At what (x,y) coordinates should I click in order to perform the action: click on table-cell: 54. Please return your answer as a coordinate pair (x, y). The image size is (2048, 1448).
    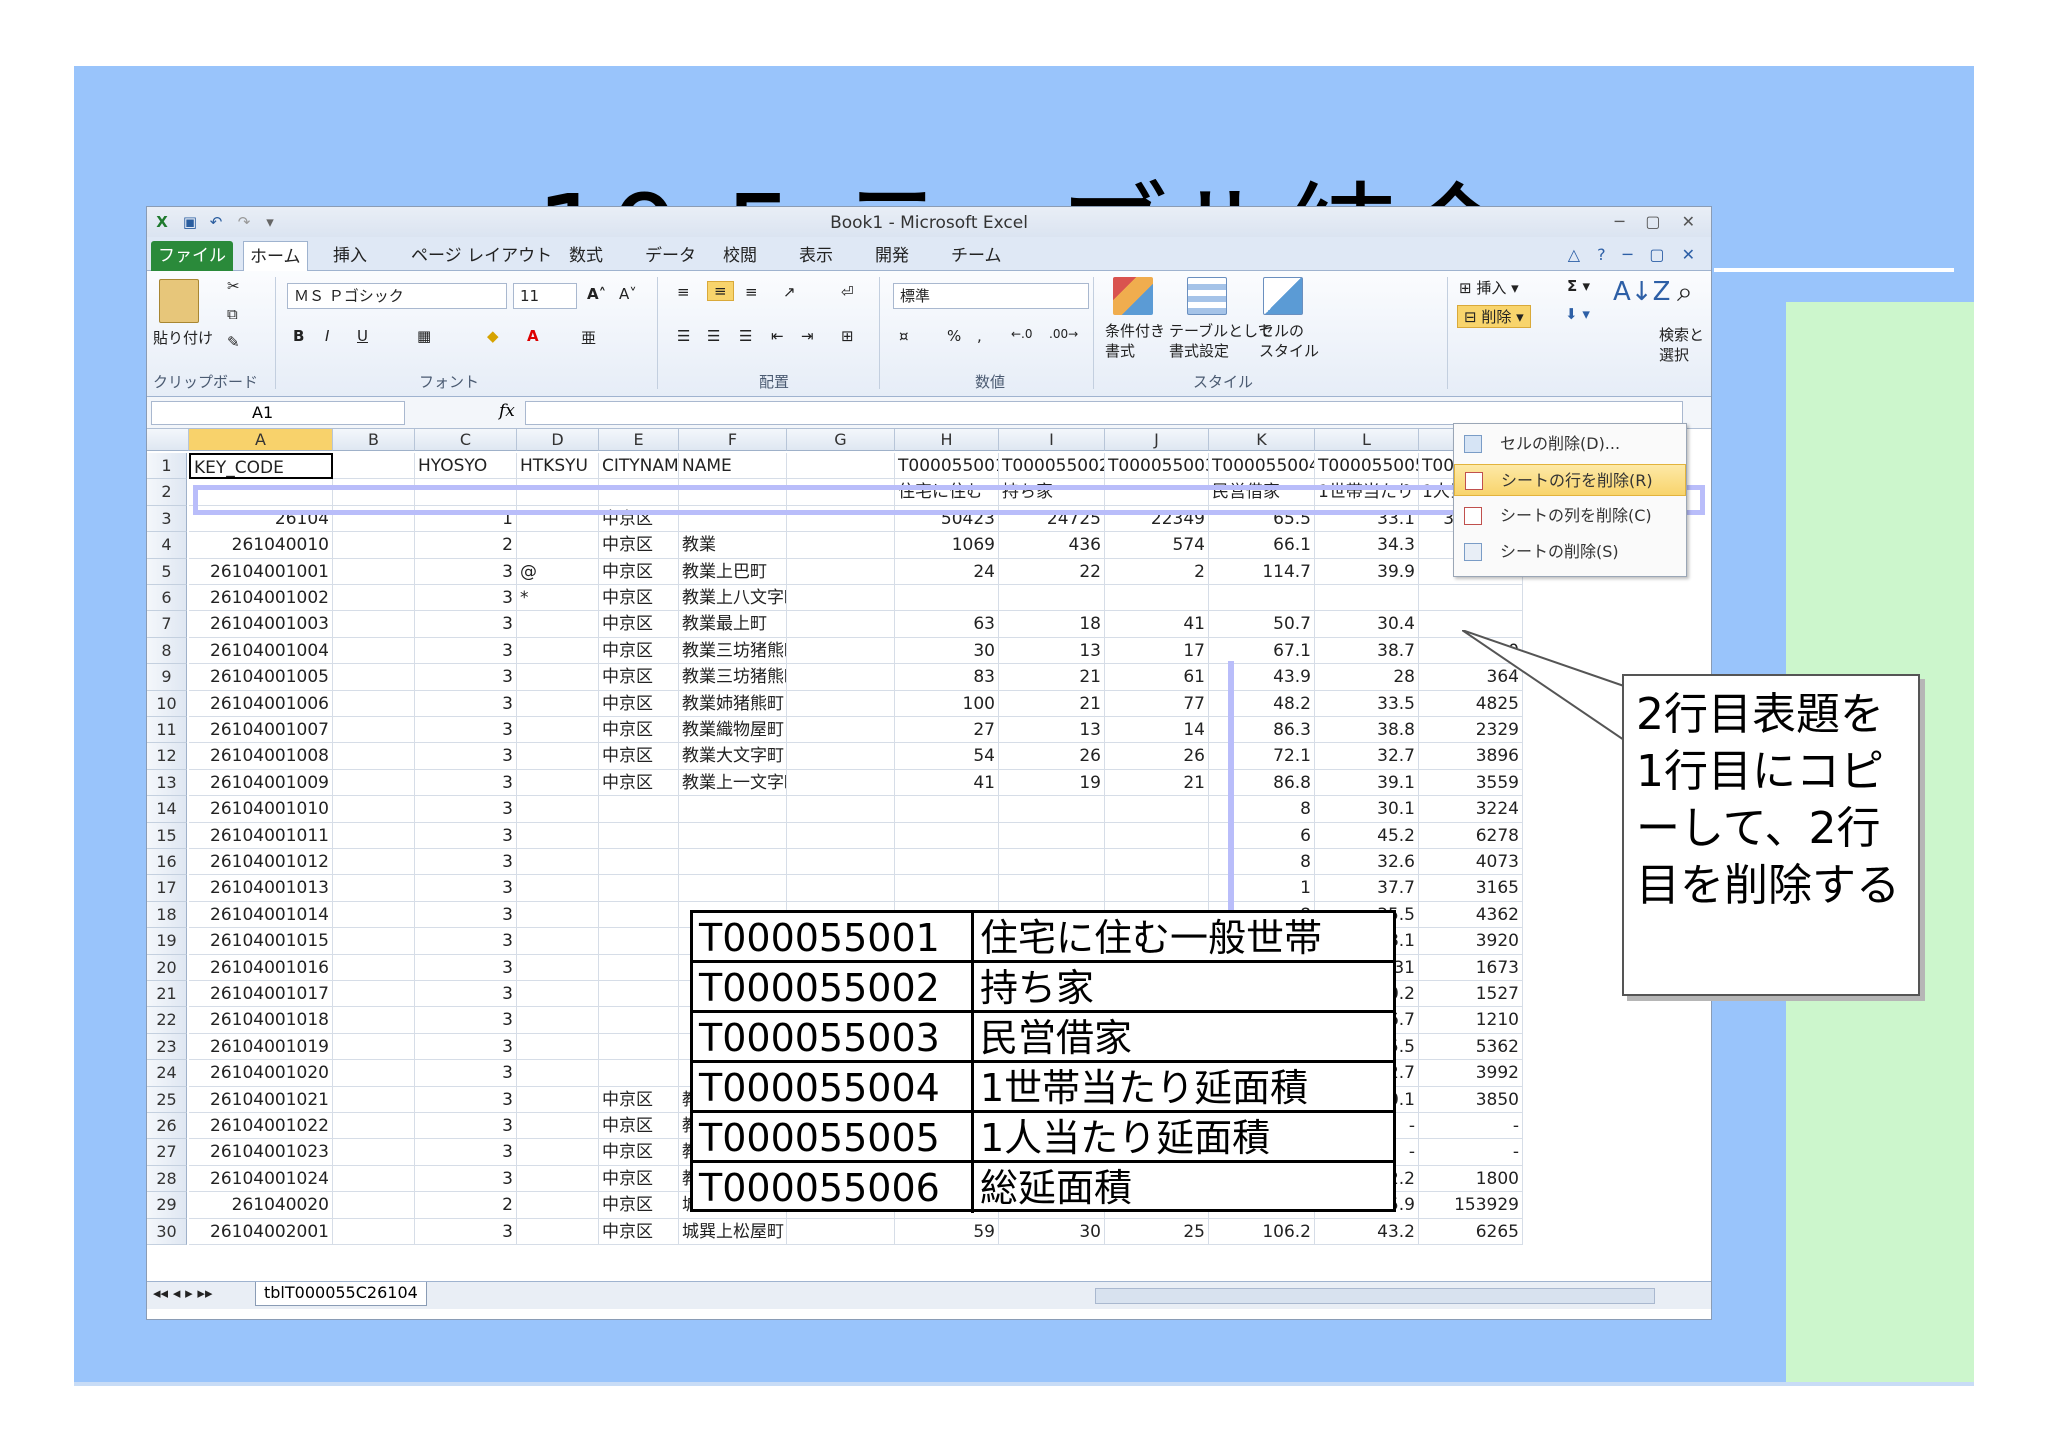
    Looking at the image, I should click on (947, 756).